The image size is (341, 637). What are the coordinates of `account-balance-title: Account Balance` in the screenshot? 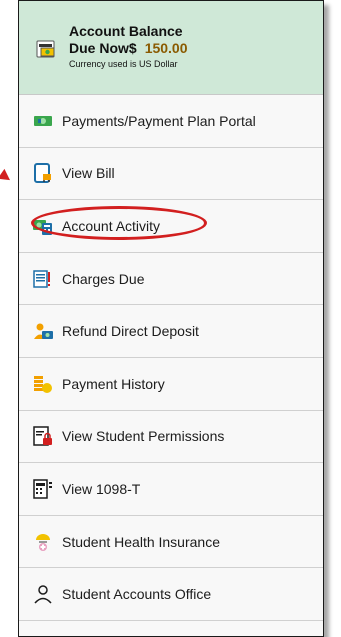 It's located at (126, 31).